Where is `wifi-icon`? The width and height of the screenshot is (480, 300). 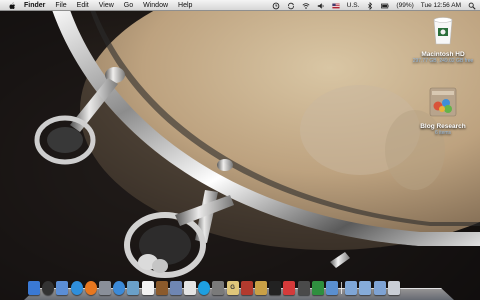
wifi-icon is located at coordinates (306, 6).